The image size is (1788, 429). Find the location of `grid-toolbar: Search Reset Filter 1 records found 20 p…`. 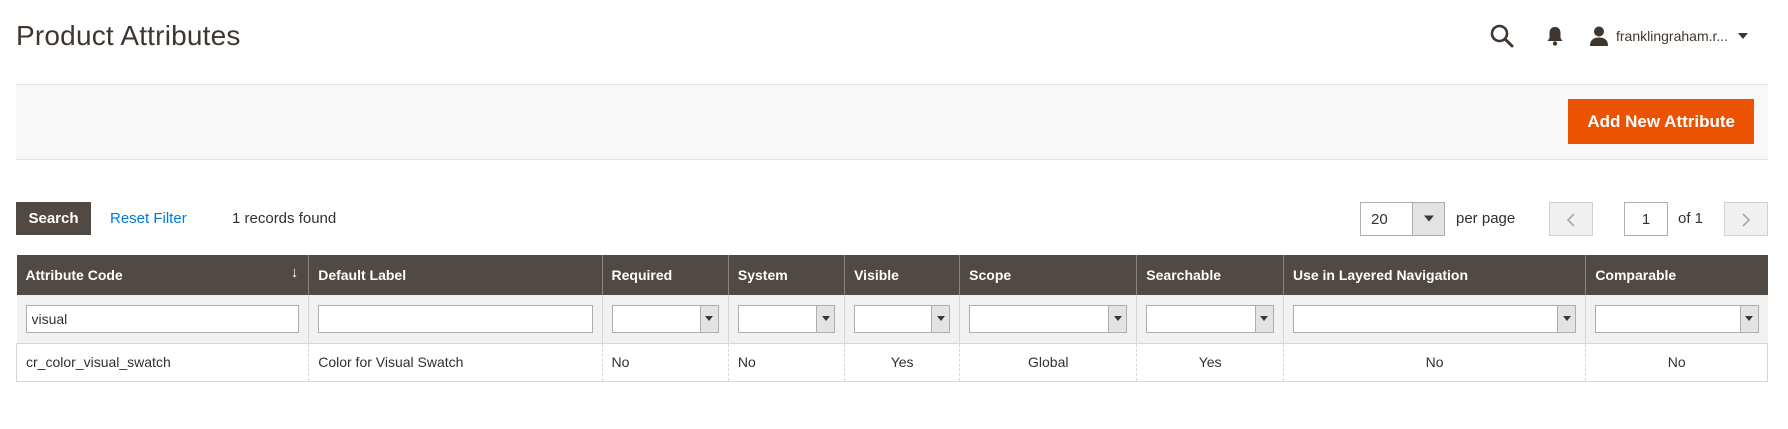

grid-toolbar: Search Reset Filter 1 records found 20 p… is located at coordinates (892, 219).